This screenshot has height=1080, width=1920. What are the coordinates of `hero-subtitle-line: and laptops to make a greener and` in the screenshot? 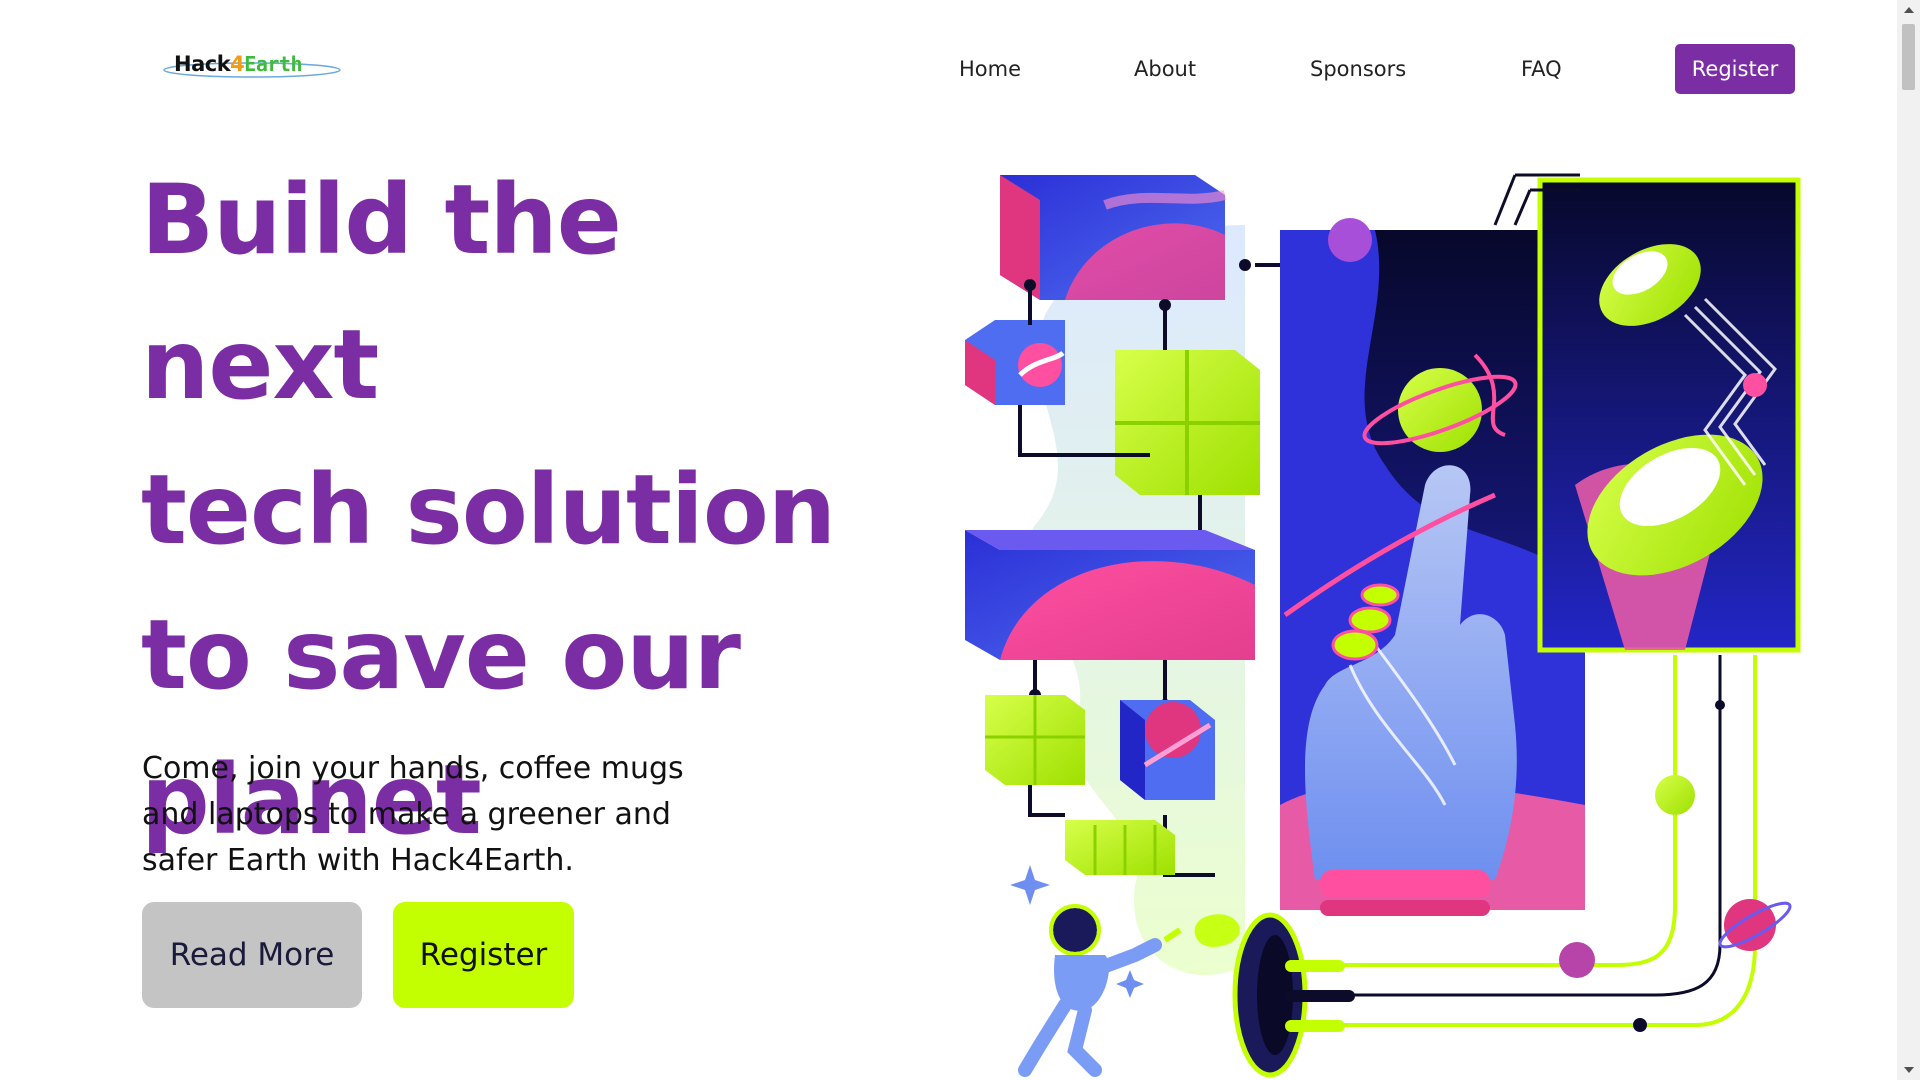 It's located at (406, 814).